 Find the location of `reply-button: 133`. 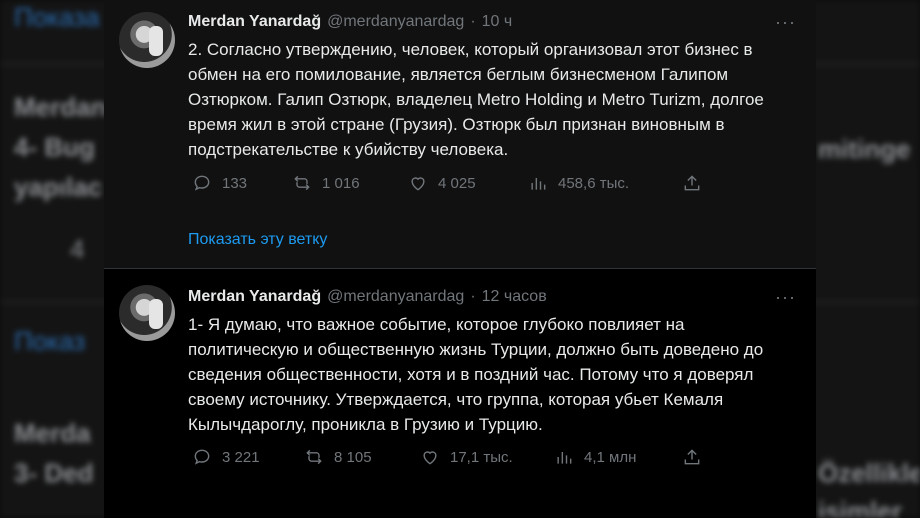

reply-button: 133 is located at coordinates (219, 183).